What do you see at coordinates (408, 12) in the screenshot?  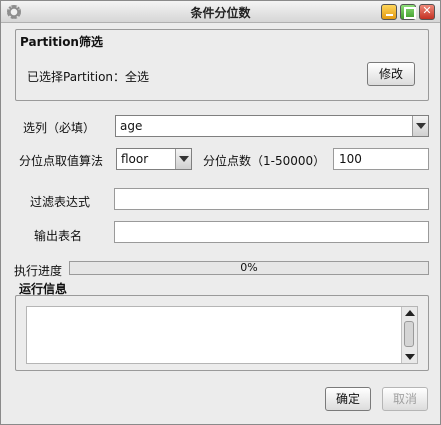 I see `maximize-button` at bounding box center [408, 12].